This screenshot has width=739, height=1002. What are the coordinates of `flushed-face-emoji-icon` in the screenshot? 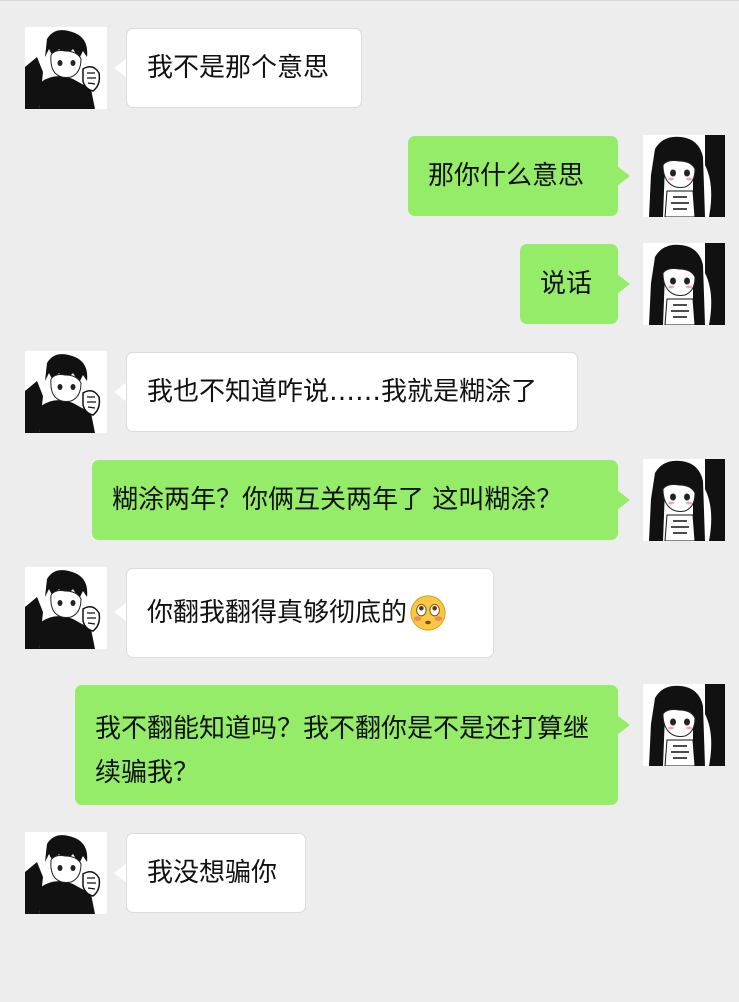 It's located at (428, 613).